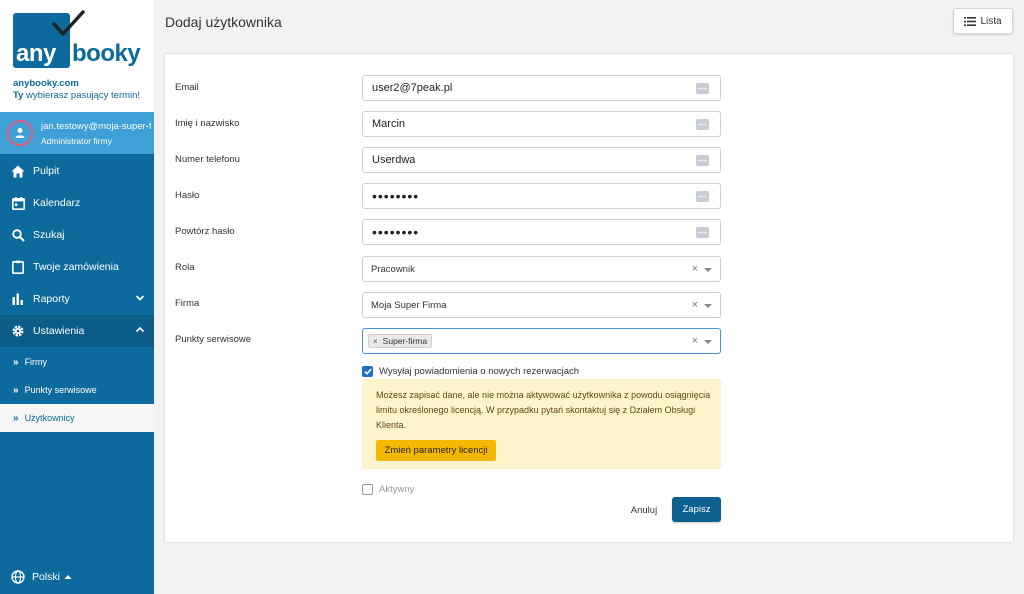 This screenshot has height=594, width=1024. Describe the element at coordinates (396, 232) in the screenshot. I see `password-repeat-value: ••••••••` at that location.